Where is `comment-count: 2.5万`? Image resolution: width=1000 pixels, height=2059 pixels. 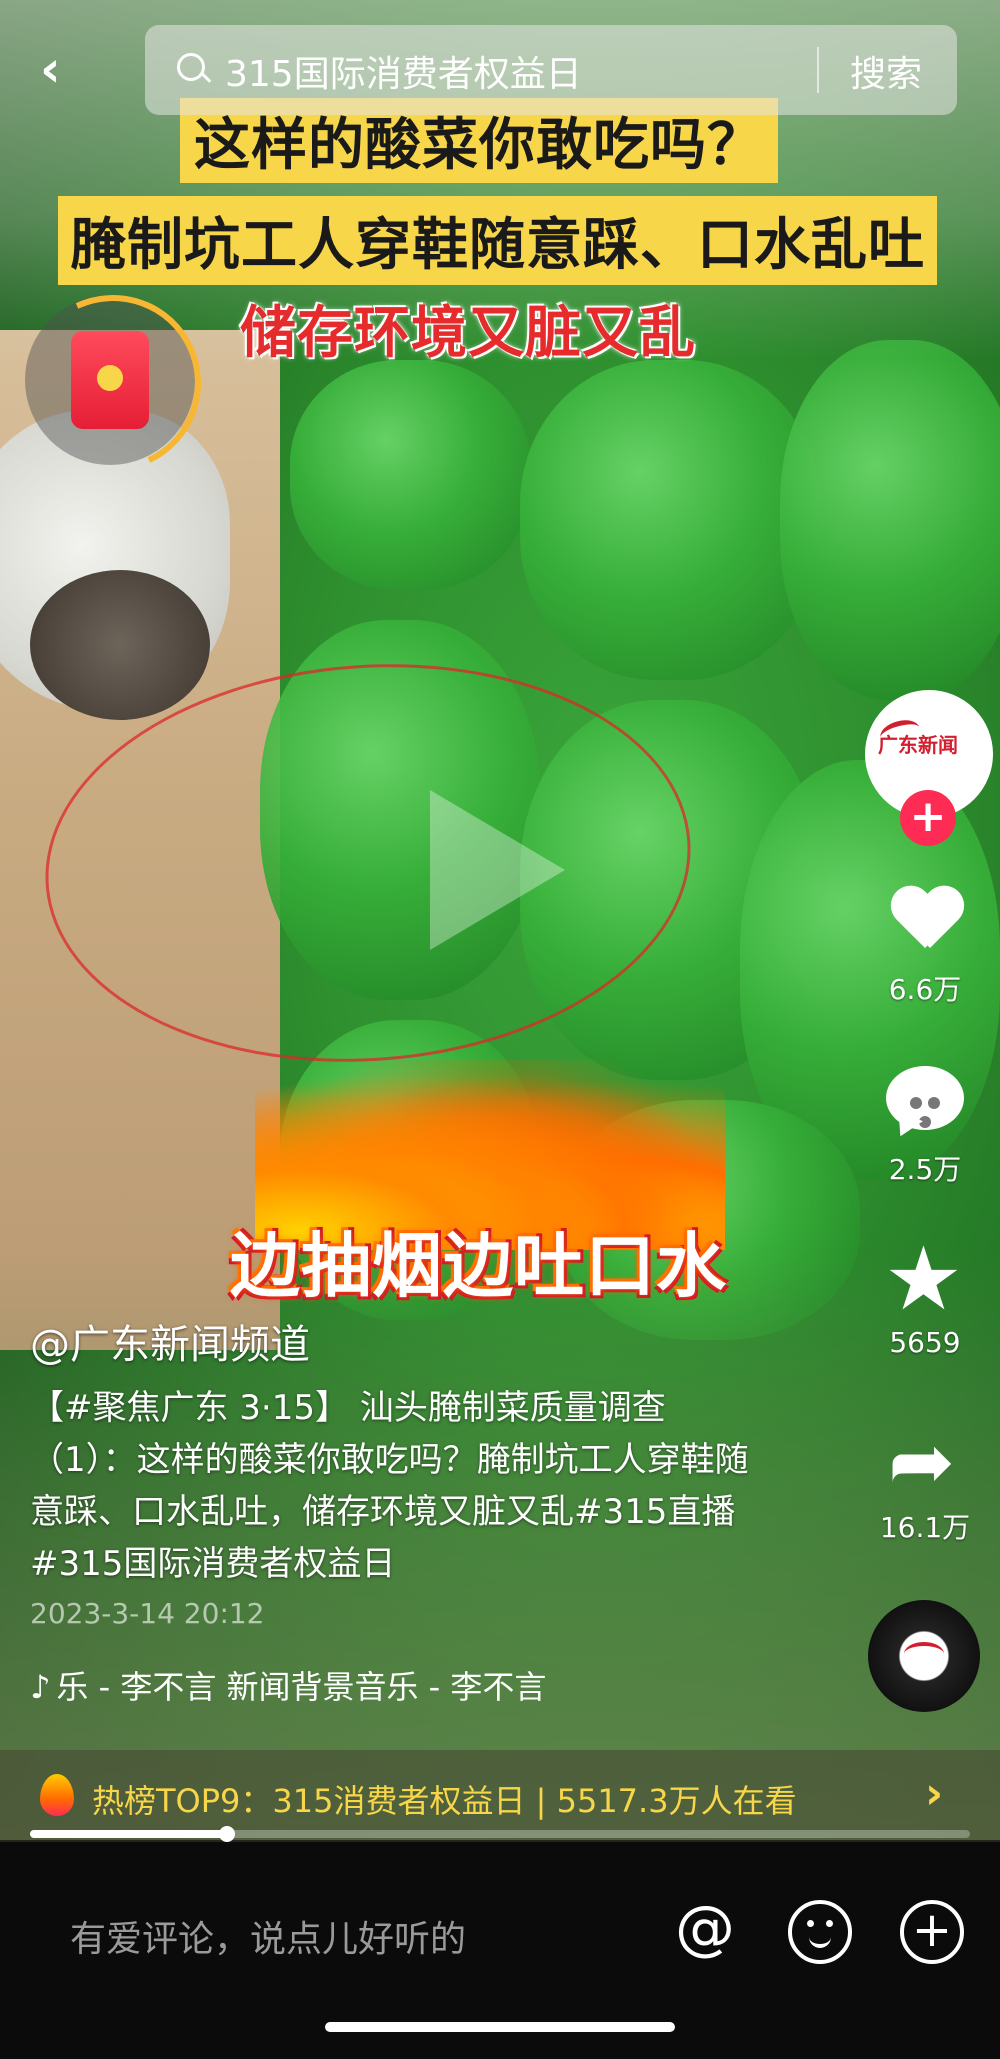
comment-count: 2.5万 is located at coordinates (925, 1169).